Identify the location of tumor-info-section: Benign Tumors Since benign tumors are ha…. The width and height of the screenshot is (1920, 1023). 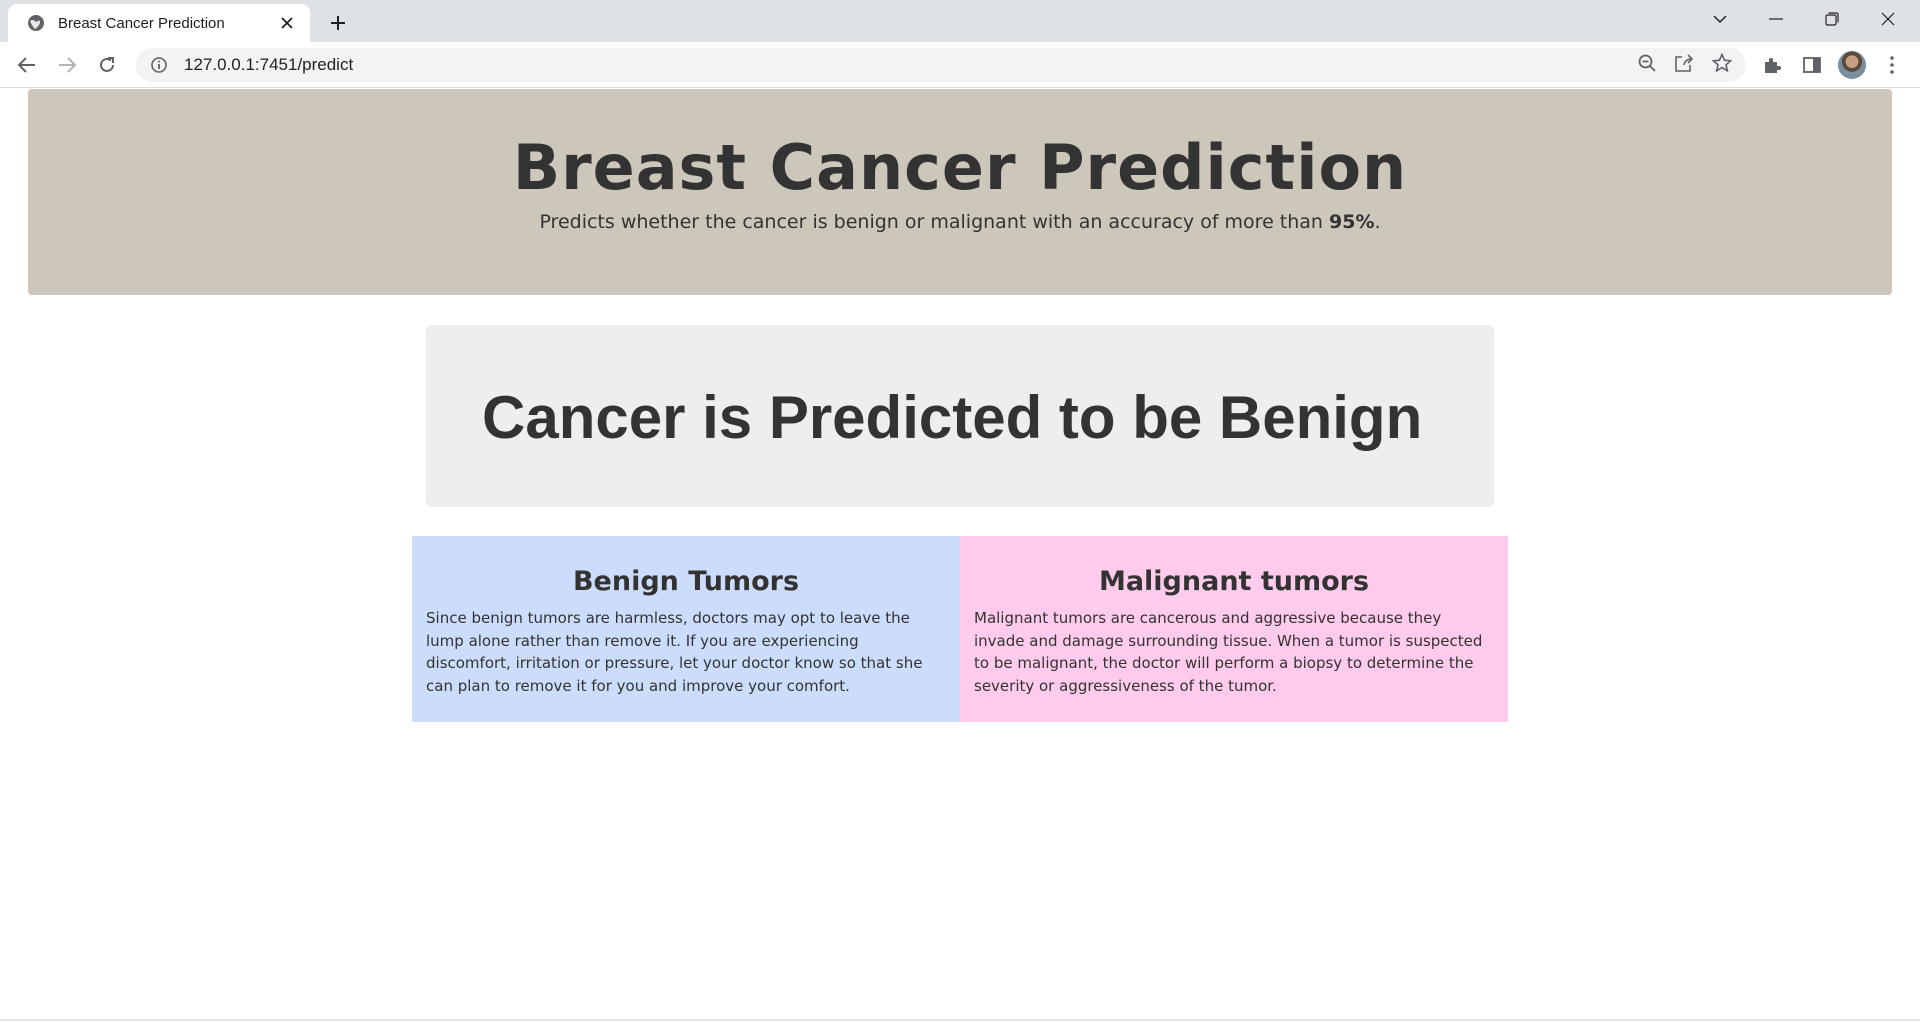
(960, 629).